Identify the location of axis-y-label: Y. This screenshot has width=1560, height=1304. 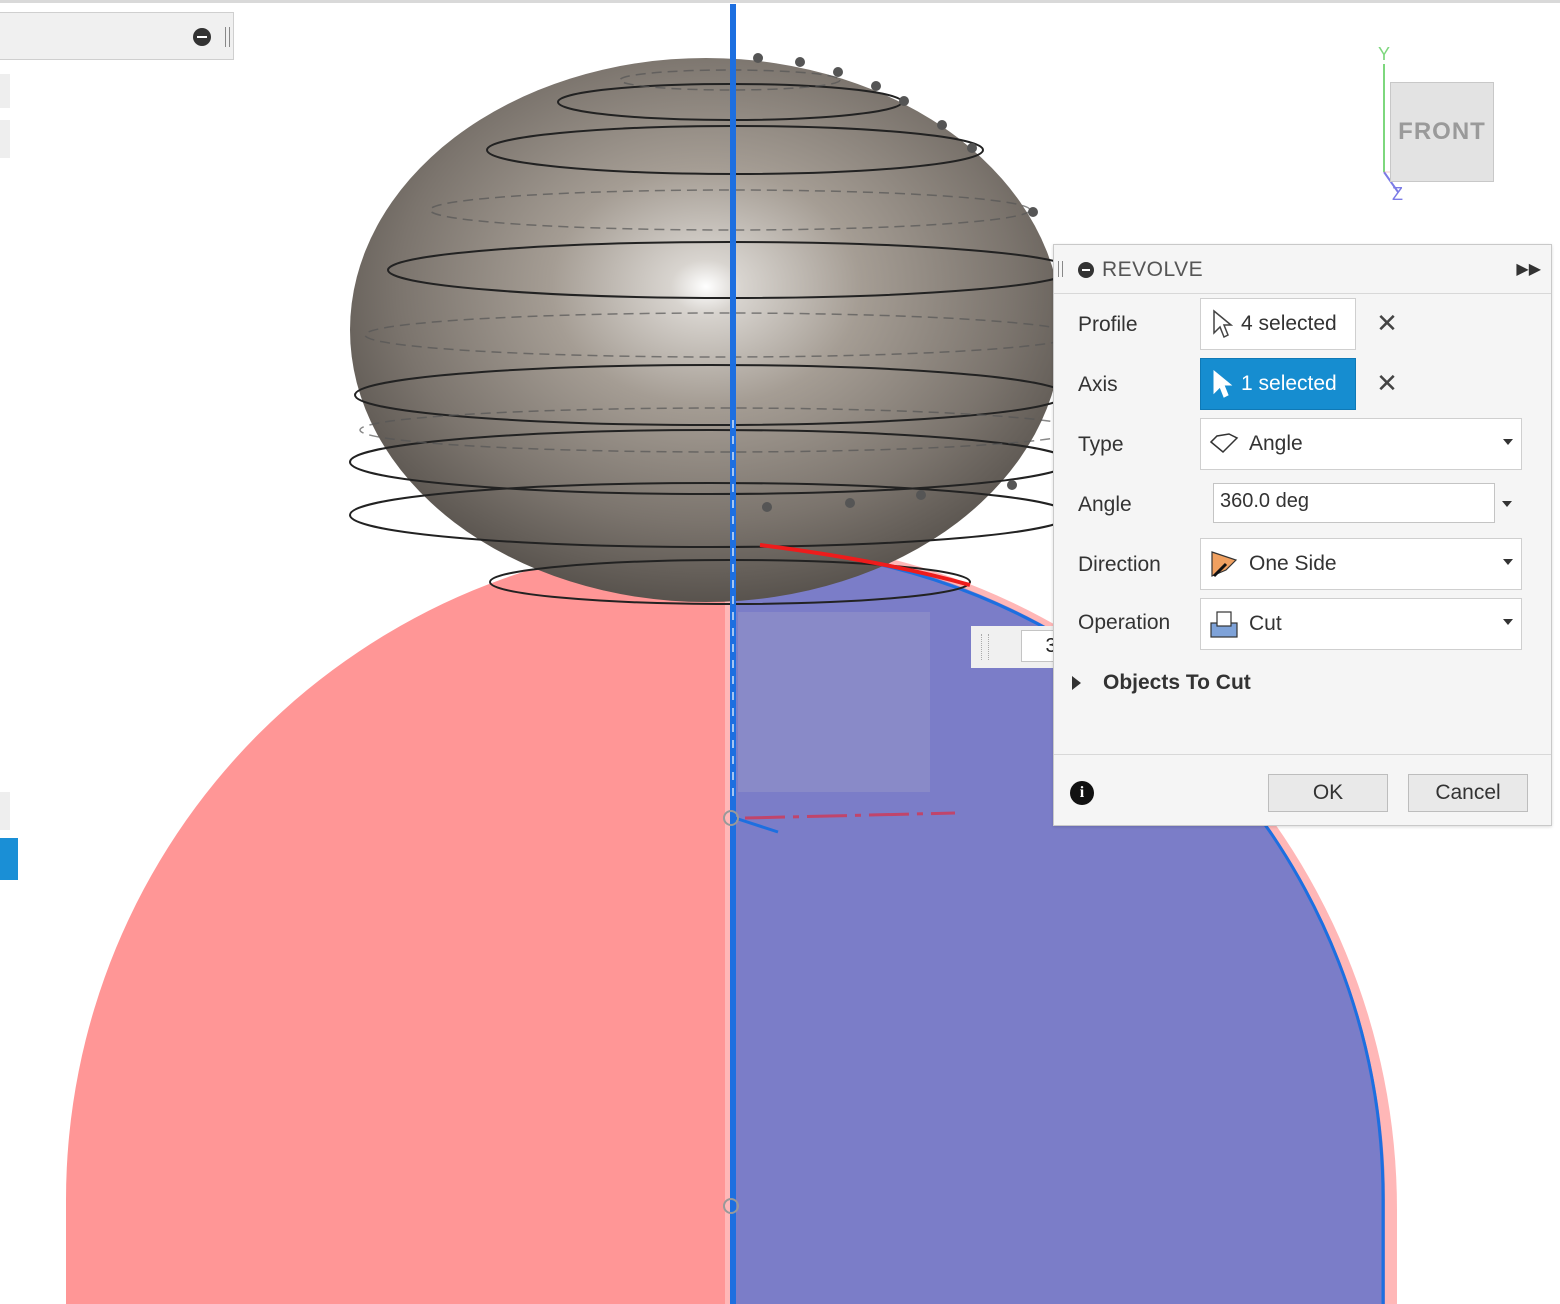
(1384, 54).